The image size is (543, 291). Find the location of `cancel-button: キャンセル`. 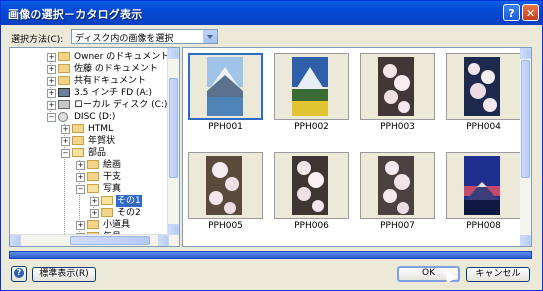

cancel-button: キャンセル is located at coordinates (498, 274).